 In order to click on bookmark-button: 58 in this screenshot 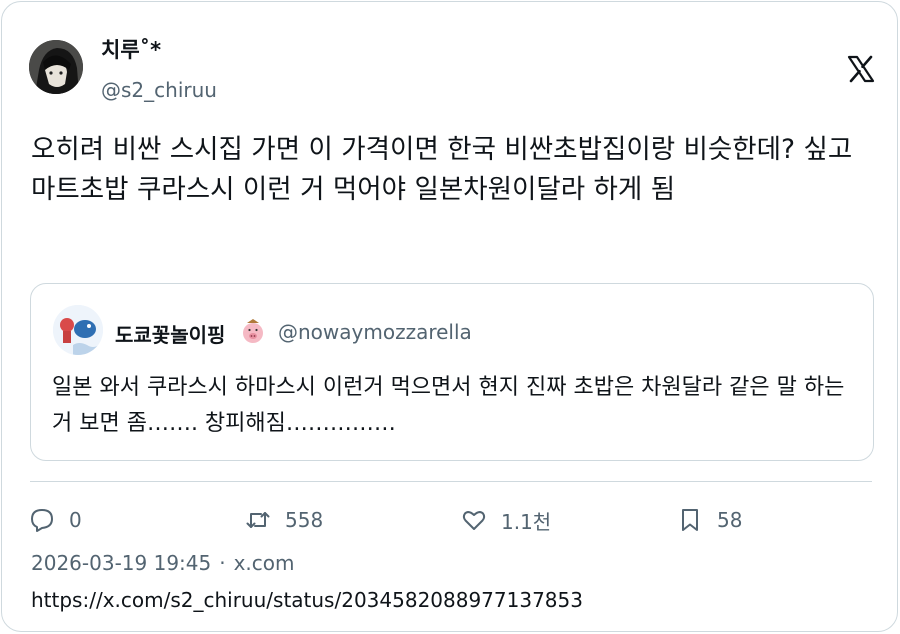, I will do `click(709, 520)`.